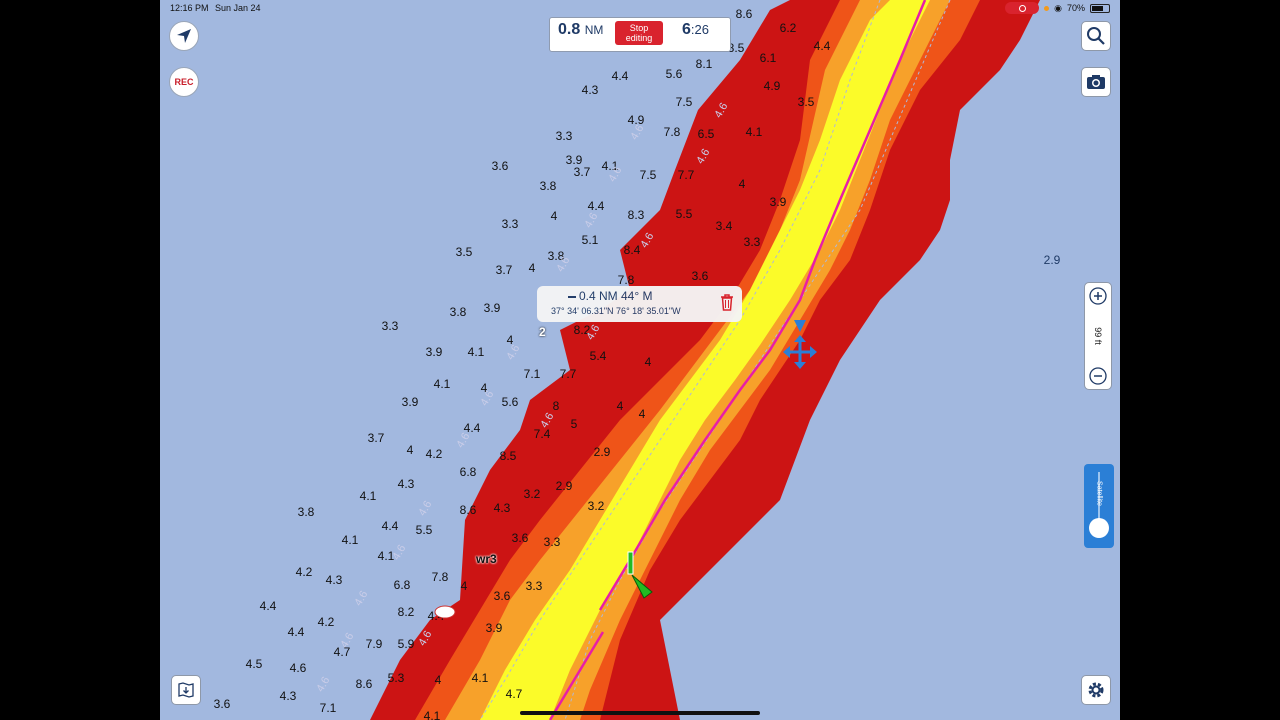 The height and width of the screenshot is (720, 1280). What do you see at coordinates (1098, 336) in the screenshot?
I see `zoom-level: 99 ft` at bounding box center [1098, 336].